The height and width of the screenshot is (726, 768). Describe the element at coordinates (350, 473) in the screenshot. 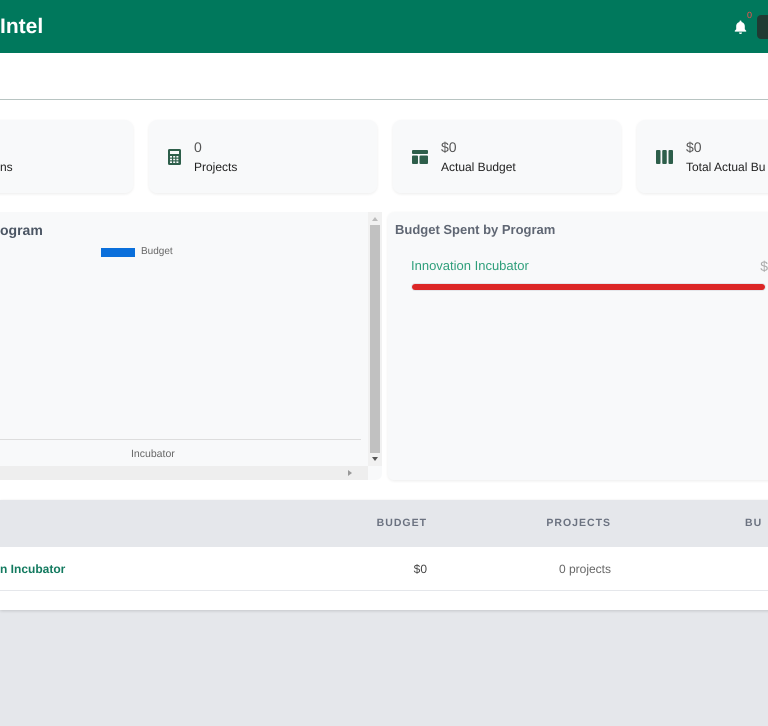

I see `scroll-right-icon` at that location.